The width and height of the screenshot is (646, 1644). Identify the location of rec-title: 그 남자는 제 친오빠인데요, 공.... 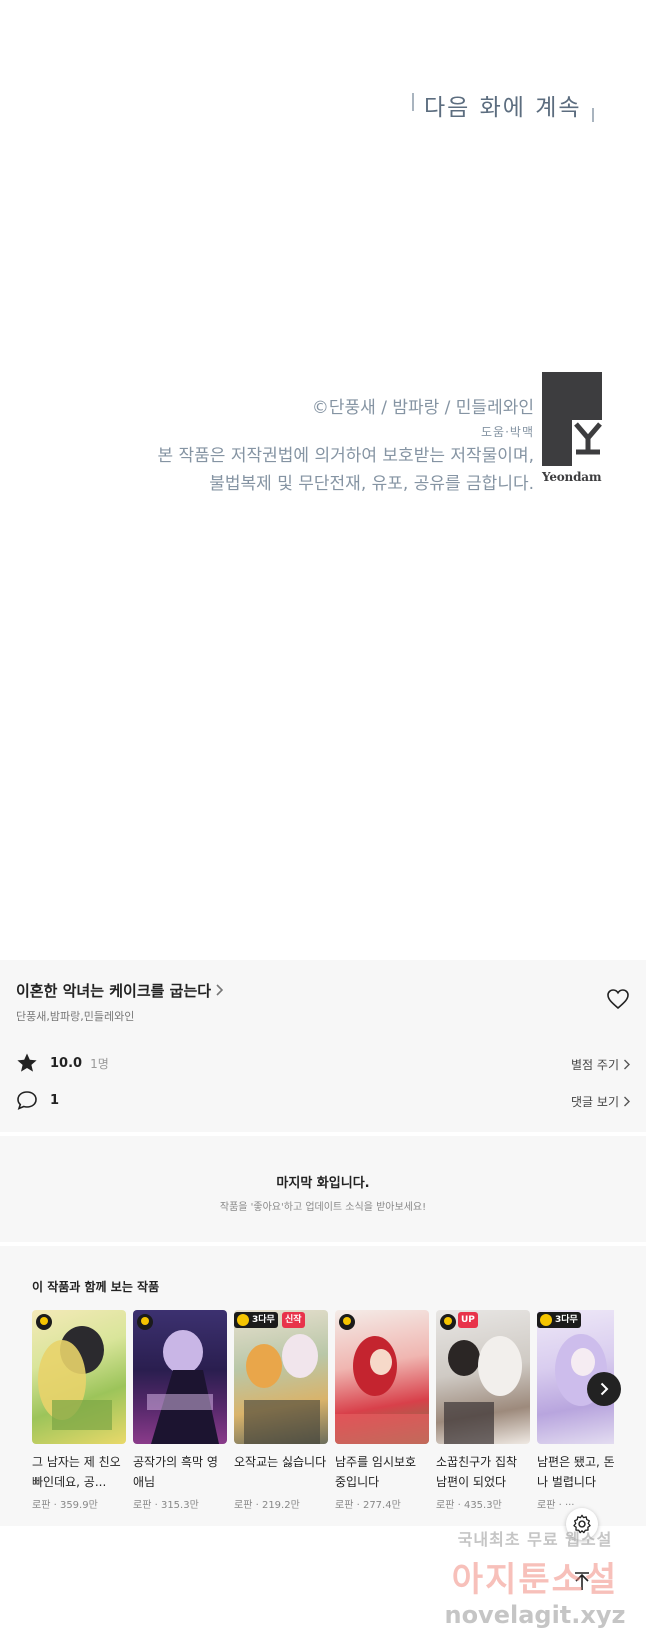
(79, 1472).